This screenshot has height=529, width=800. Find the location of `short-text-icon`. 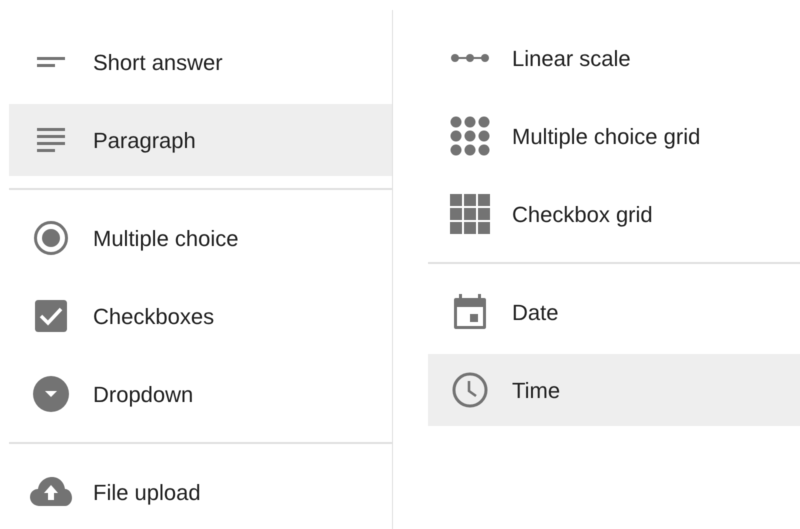

short-text-icon is located at coordinates (51, 62).